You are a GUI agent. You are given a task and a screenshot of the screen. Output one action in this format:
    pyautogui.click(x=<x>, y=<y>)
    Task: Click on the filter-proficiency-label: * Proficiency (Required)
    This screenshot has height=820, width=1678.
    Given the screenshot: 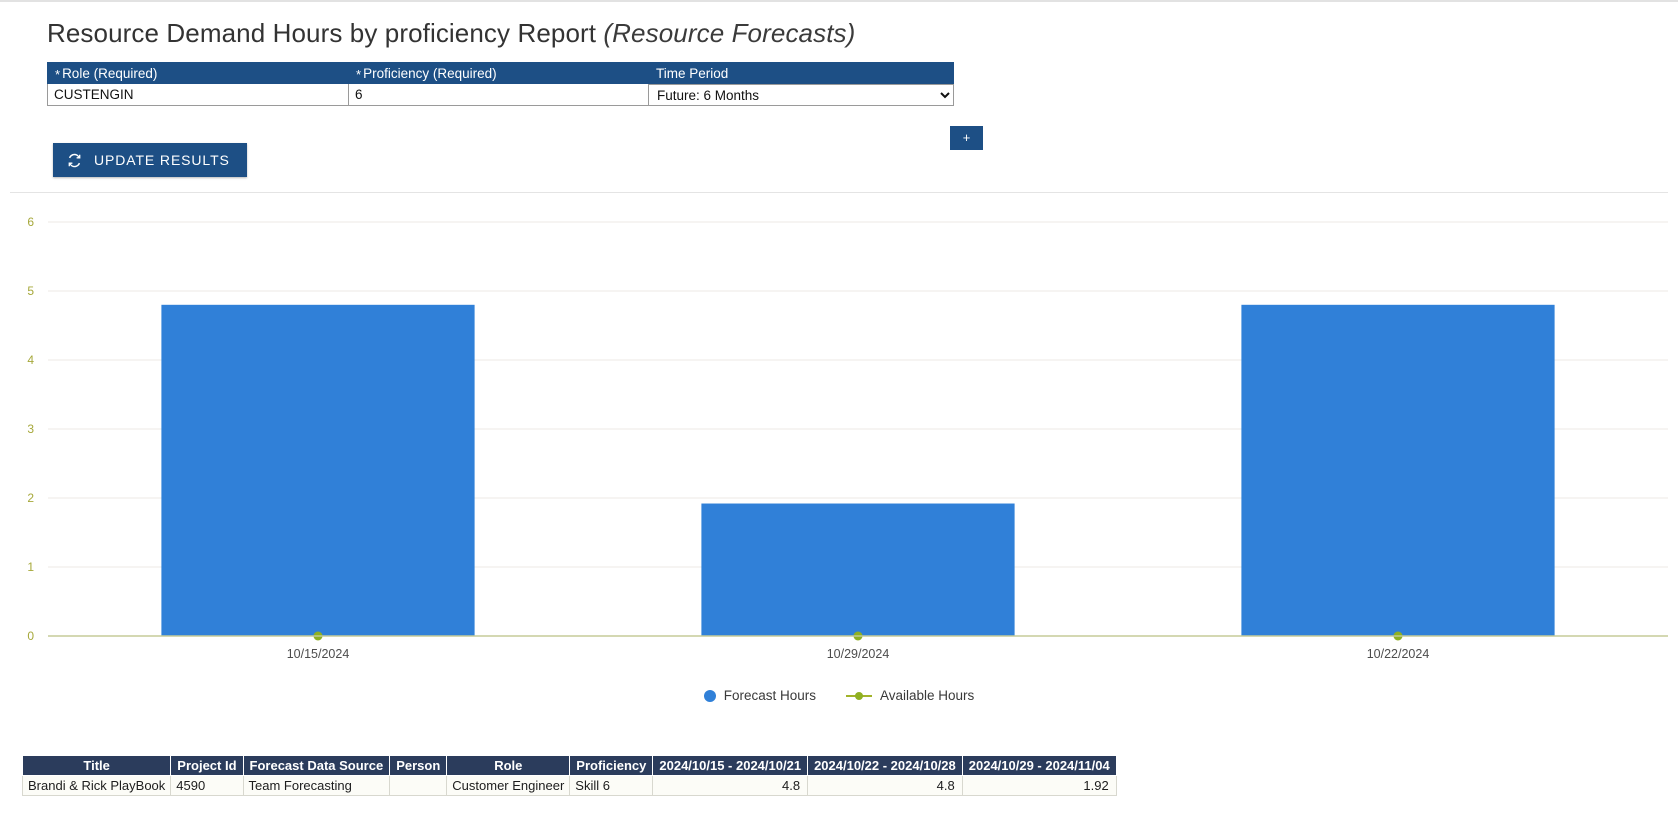 What is the action you would take?
    pyautogui.click(x=500, y=73)
    